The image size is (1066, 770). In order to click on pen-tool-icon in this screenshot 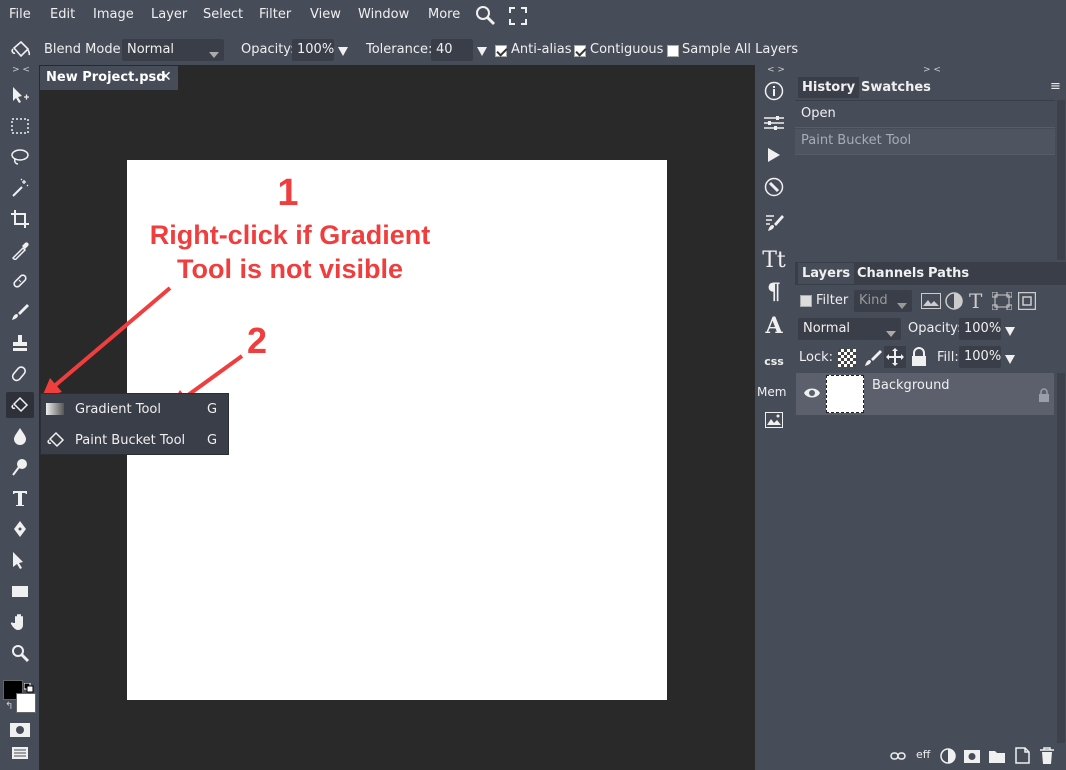, I will do `click(20, 529)`.